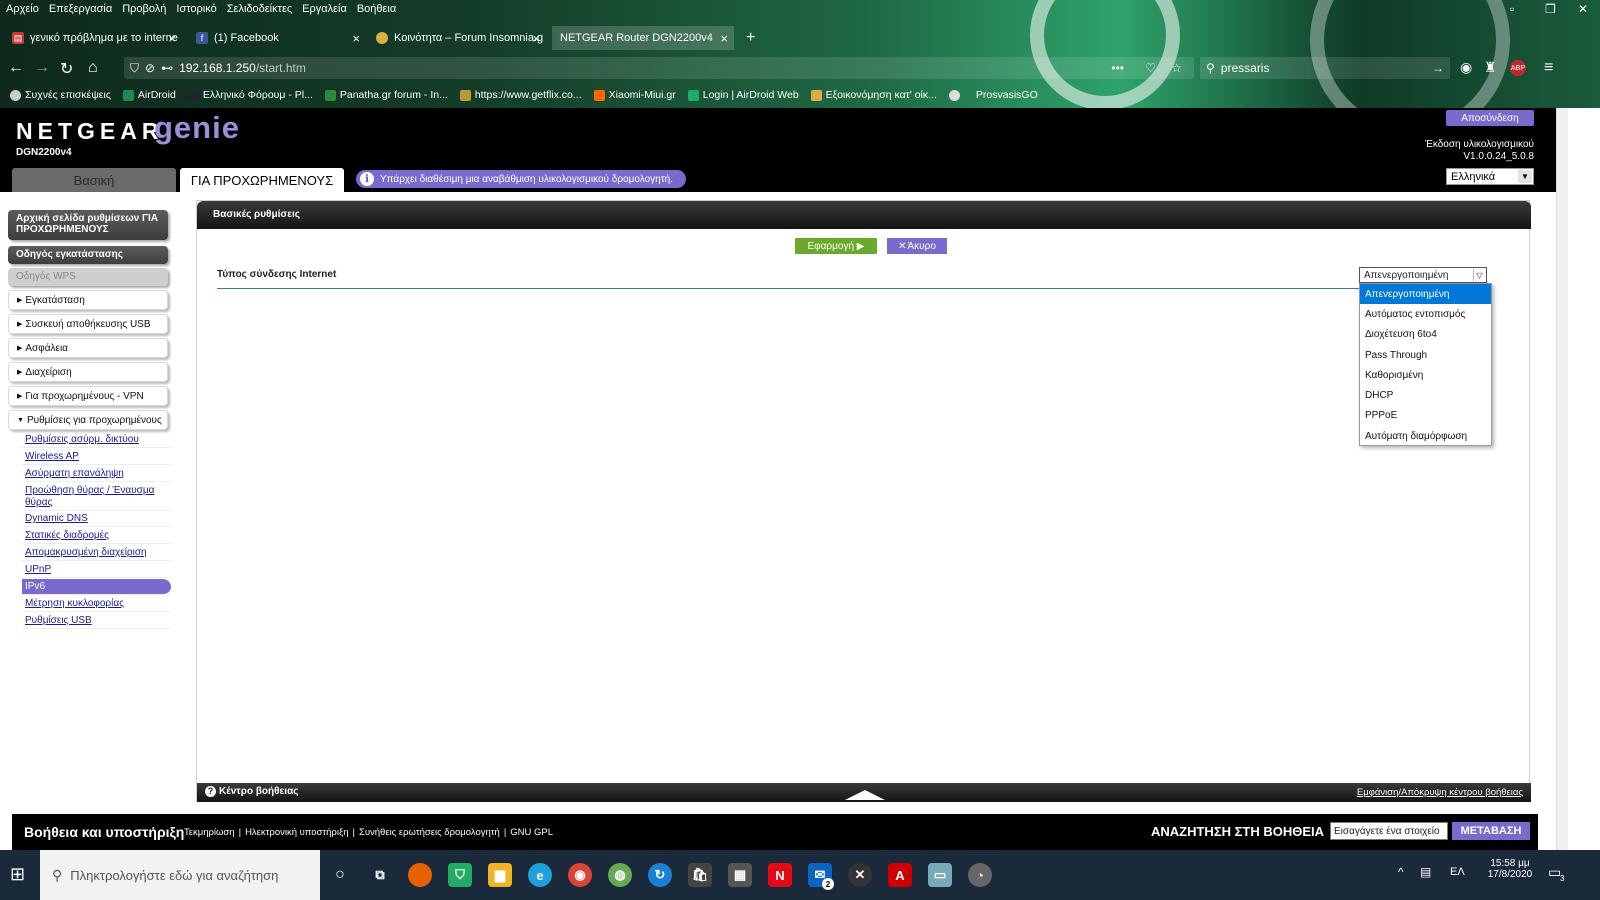 The width and height of the screenshot is (1600, 900). Describe the element at coordinates (1583, 9) in the screenshot. I see `close-window-icon: ✕` at that location.